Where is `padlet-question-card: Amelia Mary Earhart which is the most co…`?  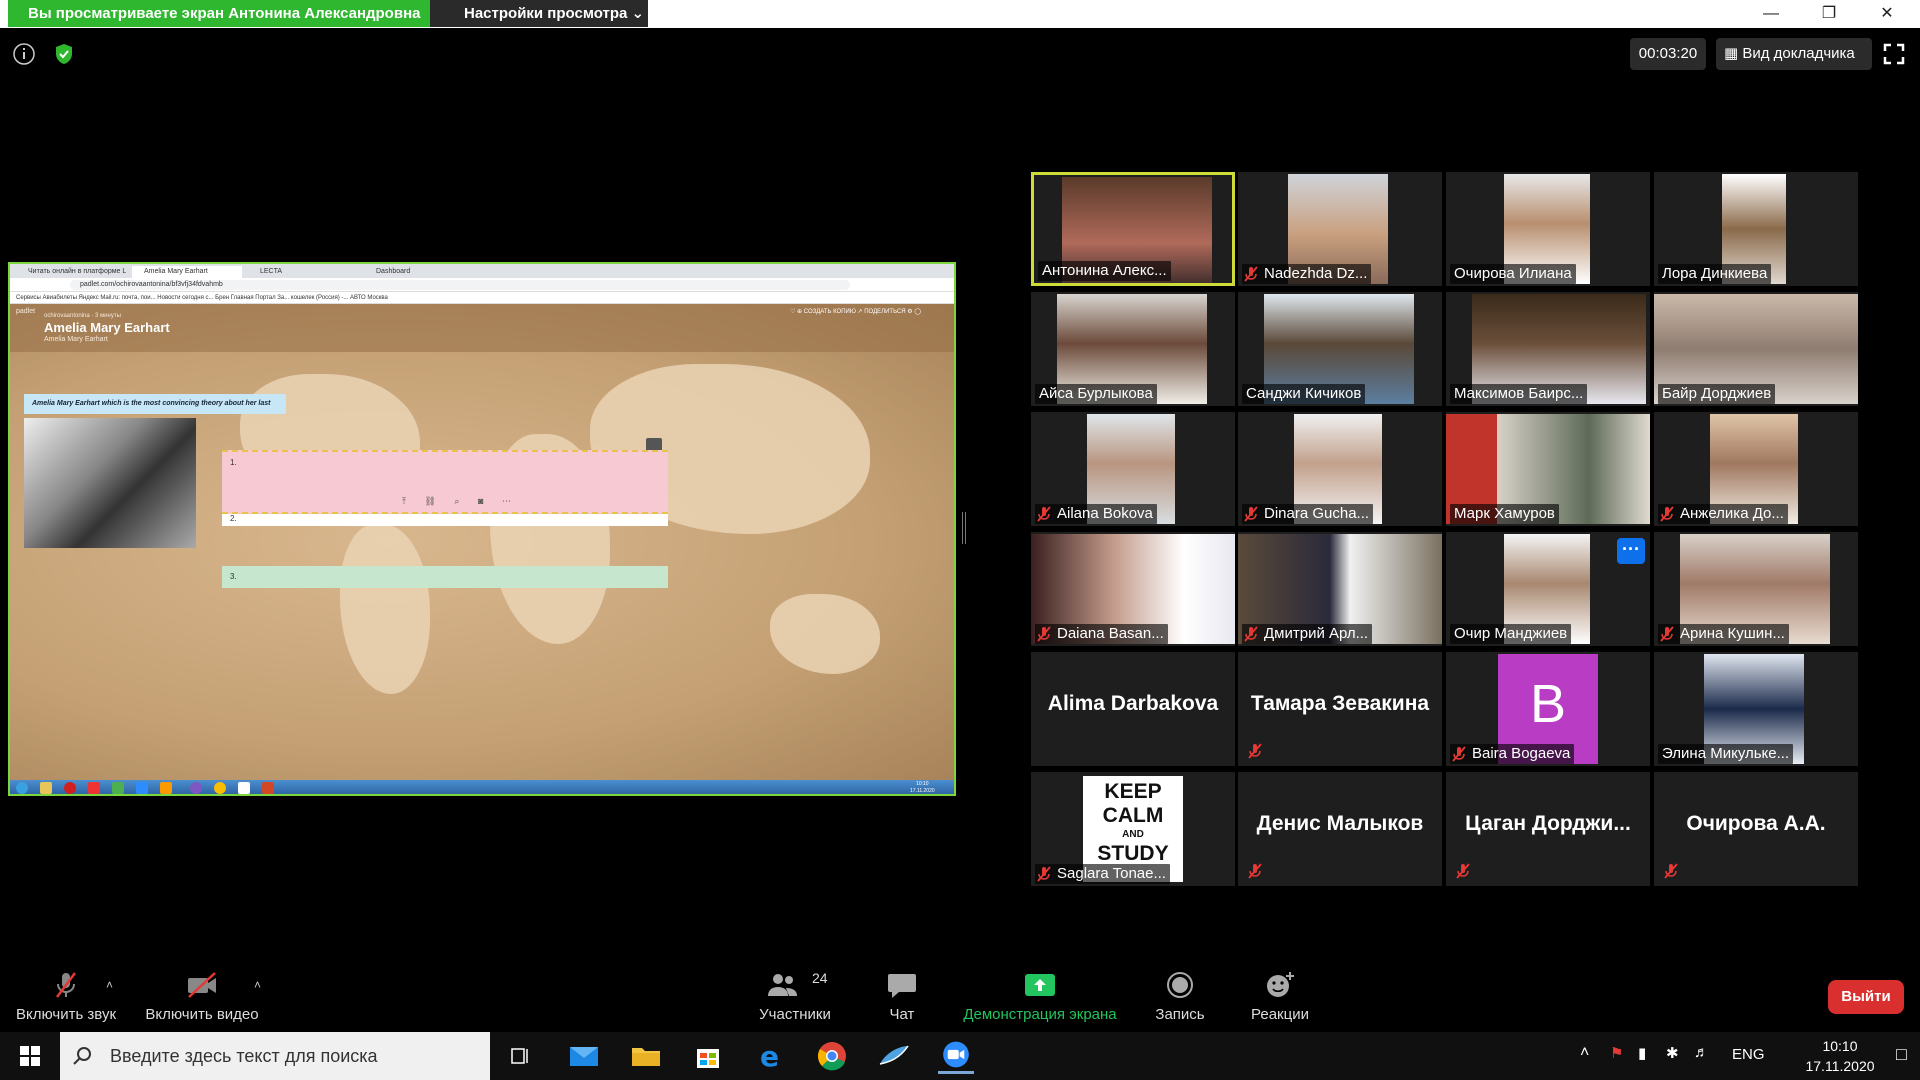 padlet-question-card: Amelia Mary Earhart which is the most co… is located at coordinates (155, 410).